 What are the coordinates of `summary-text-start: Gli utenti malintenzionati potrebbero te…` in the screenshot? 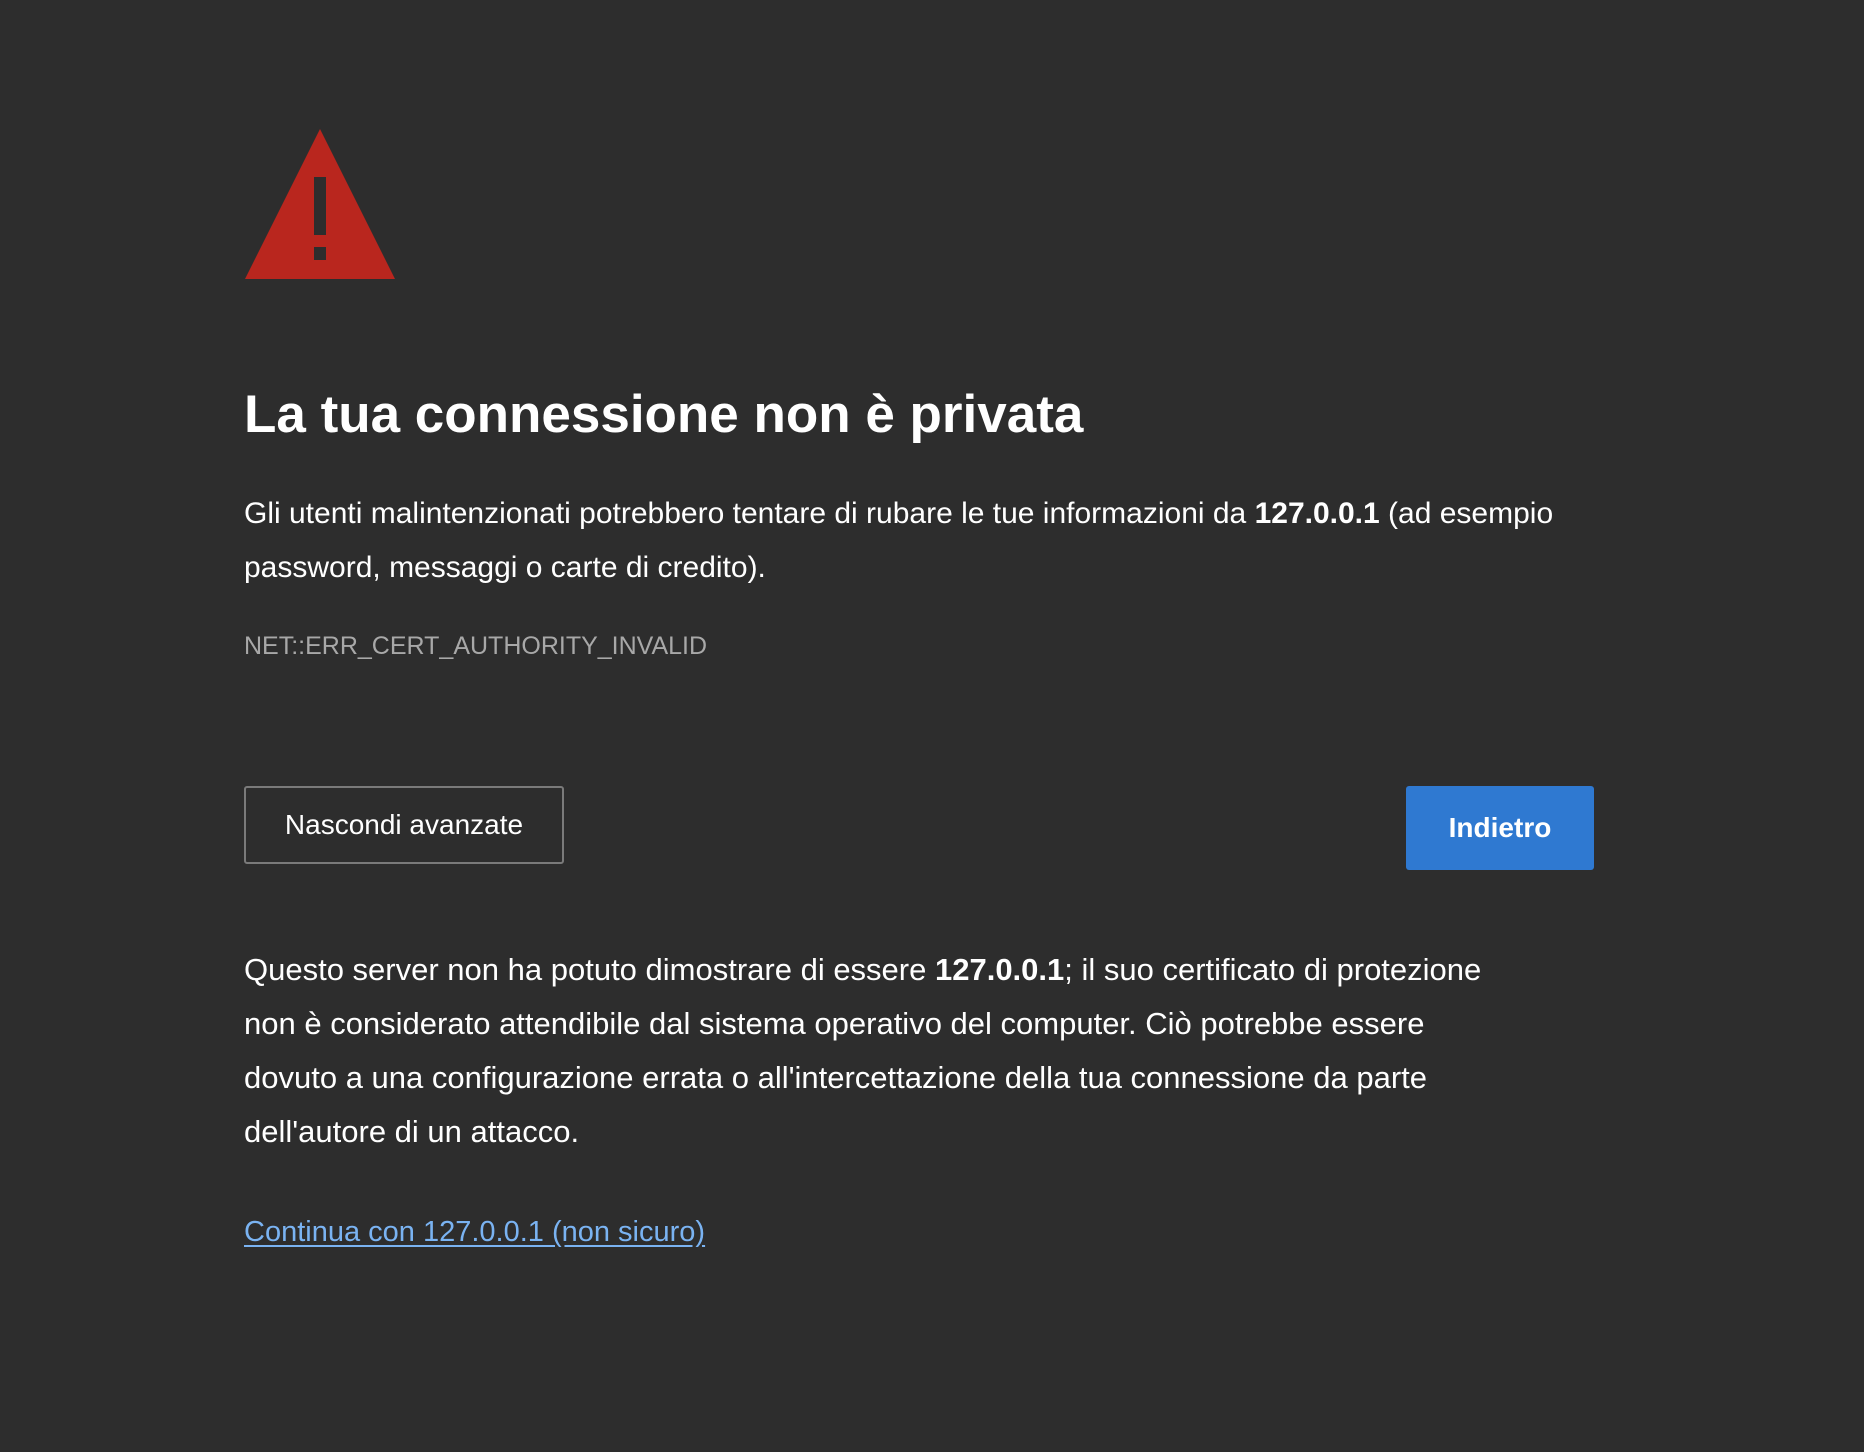 It's located at (749, 513).